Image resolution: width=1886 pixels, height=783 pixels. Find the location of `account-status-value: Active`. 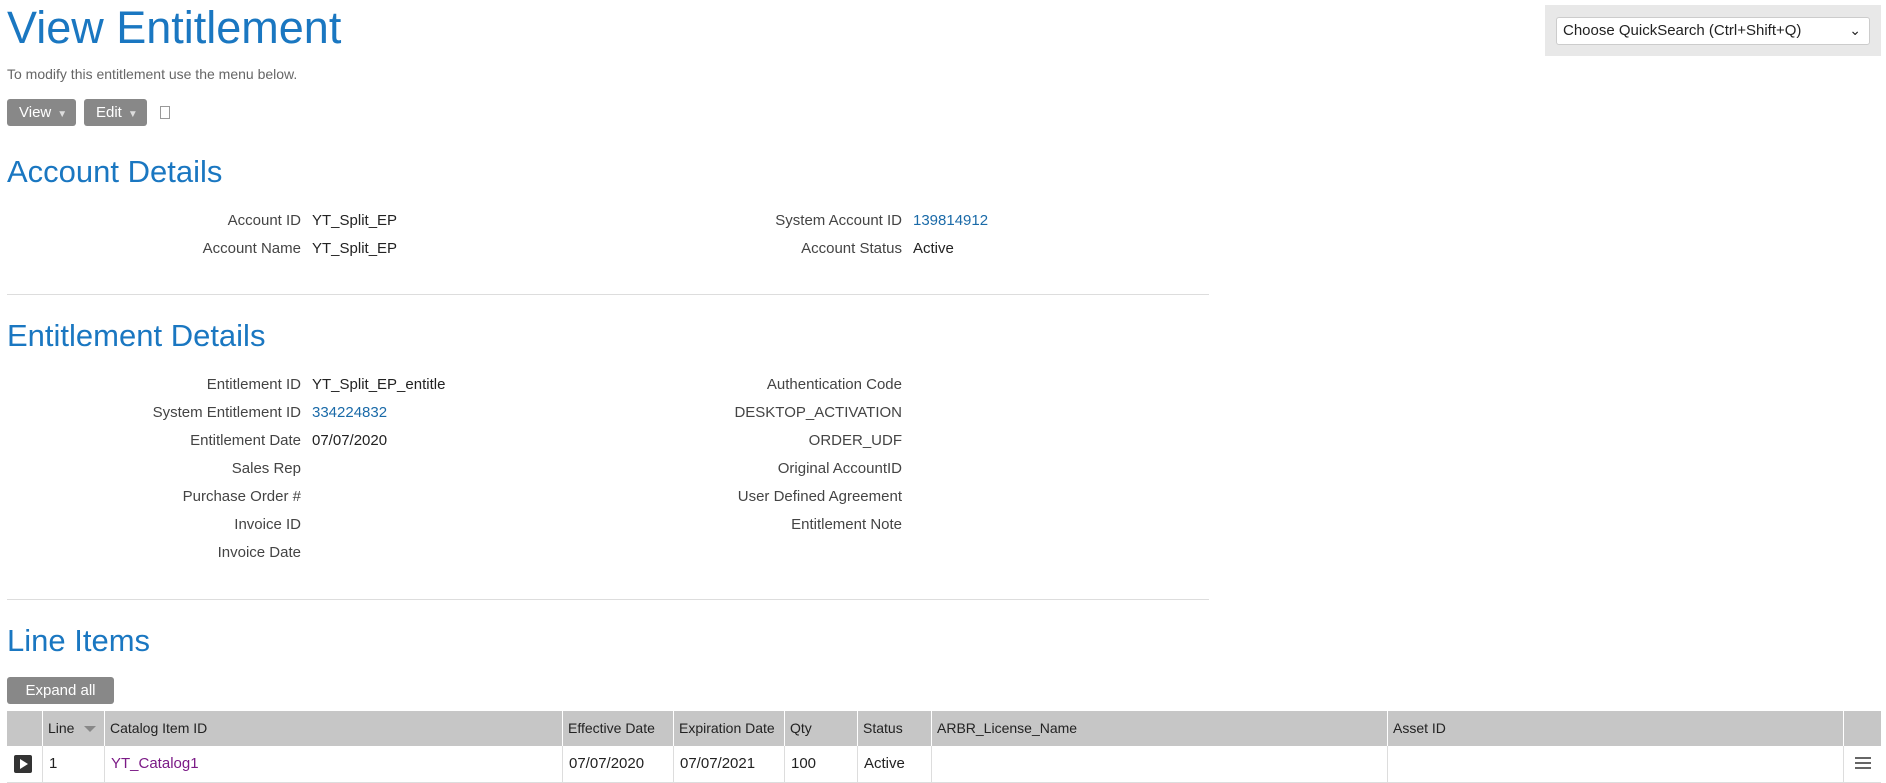

account-status-value: Active is located at coordinates (933, 248).